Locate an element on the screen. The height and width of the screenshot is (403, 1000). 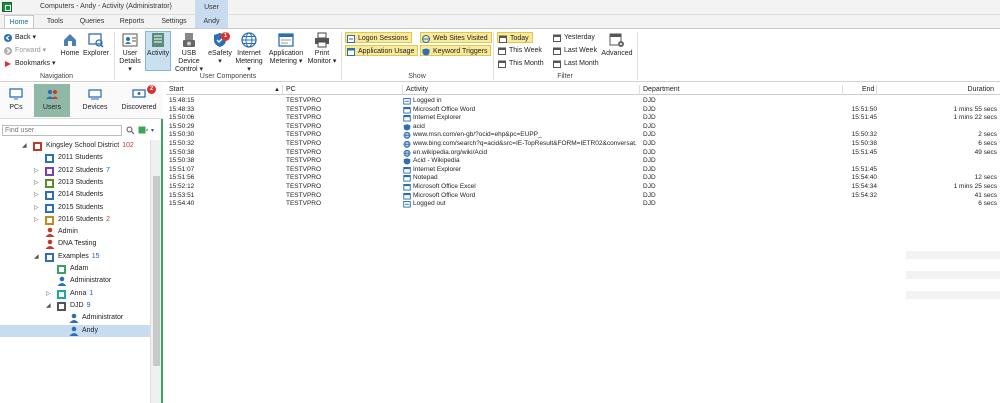
yesterday-filter: Yesterday is located at coordinates (573, 37).